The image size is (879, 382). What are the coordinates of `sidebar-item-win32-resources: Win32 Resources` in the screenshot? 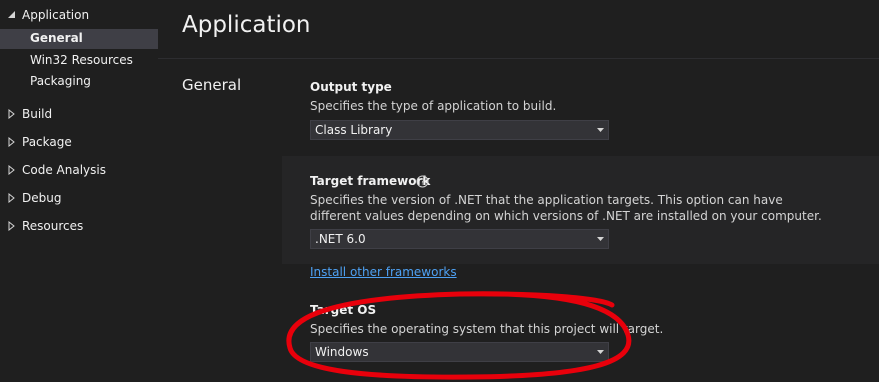 It's located at (79, 61).